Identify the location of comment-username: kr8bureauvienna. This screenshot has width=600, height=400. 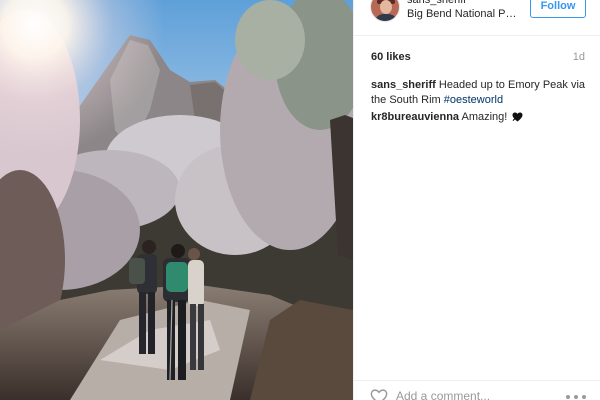
(415, 117).